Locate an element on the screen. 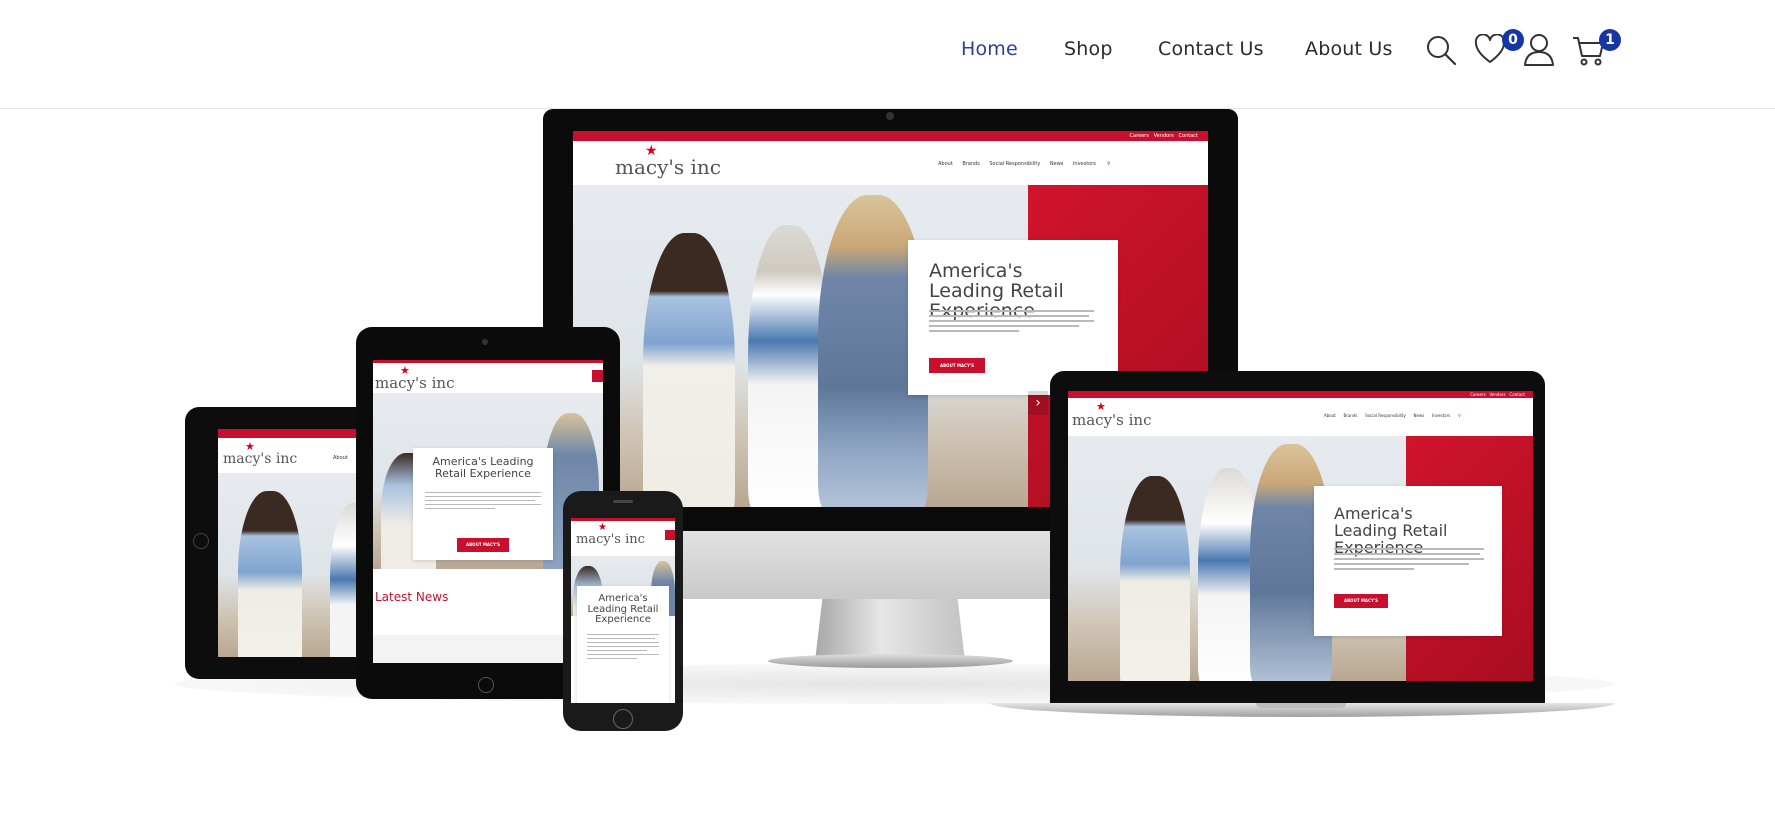 This screenshot has width=1775, height=833. tablet-landscape: ★ macy's inc About is located at coordinates (285, 543).